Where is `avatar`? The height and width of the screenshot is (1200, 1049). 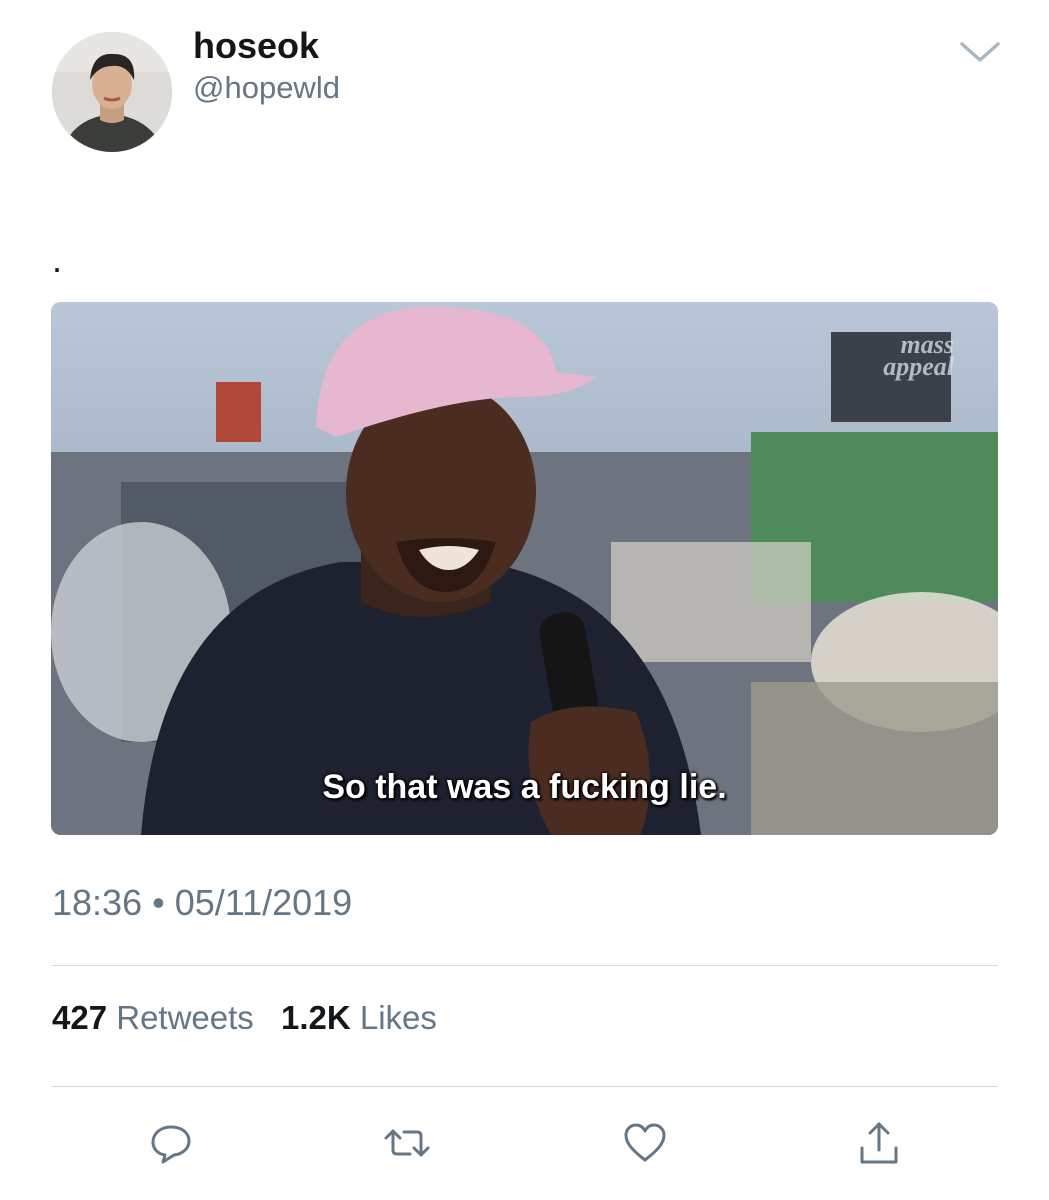 avatar is located at coordinates (112, 92).